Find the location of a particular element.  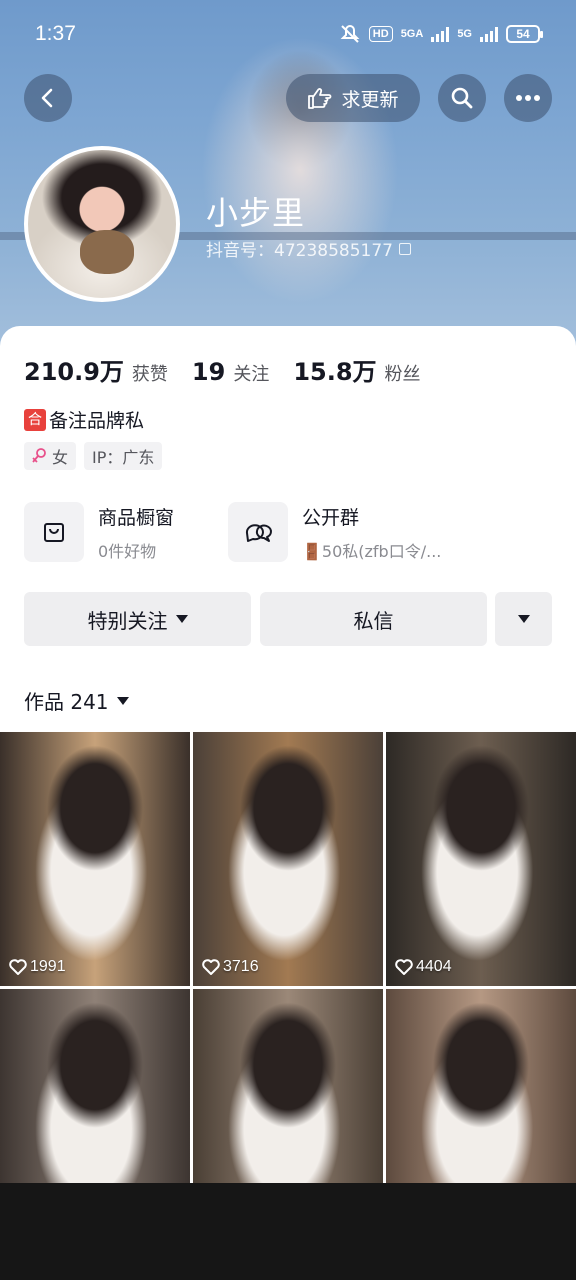

bio-badge-icon: 合 is located at coordinates (35, 419).